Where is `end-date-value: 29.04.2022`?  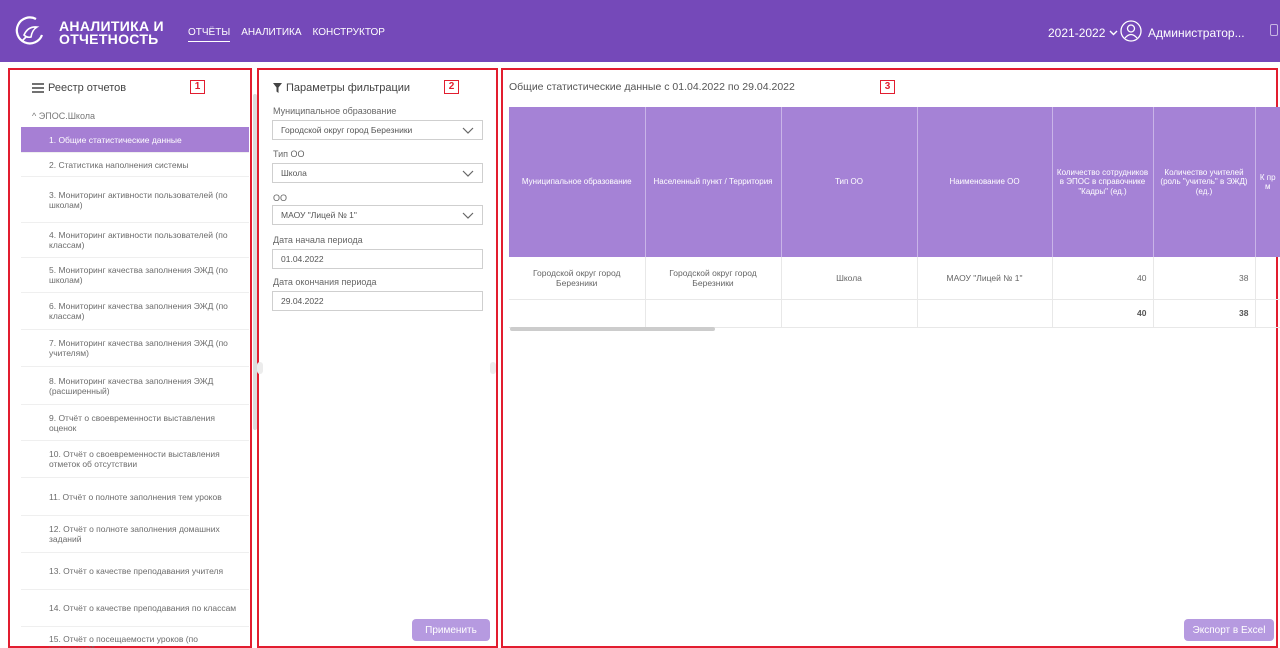
end-date-value: 29.04.2022 is located at coordinates (302, 301).